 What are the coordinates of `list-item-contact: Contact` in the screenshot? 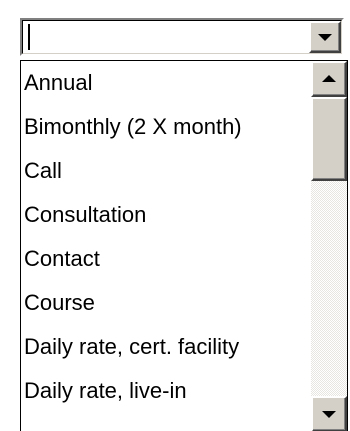 It's located at (166, 259).